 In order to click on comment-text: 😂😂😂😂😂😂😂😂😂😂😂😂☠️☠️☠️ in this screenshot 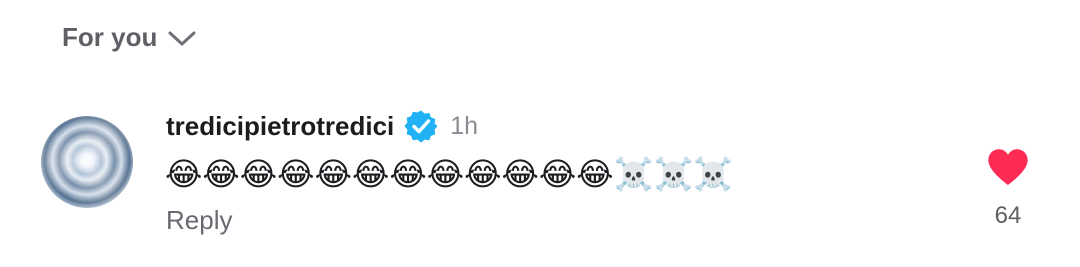, I will do `click(449, 174)`.